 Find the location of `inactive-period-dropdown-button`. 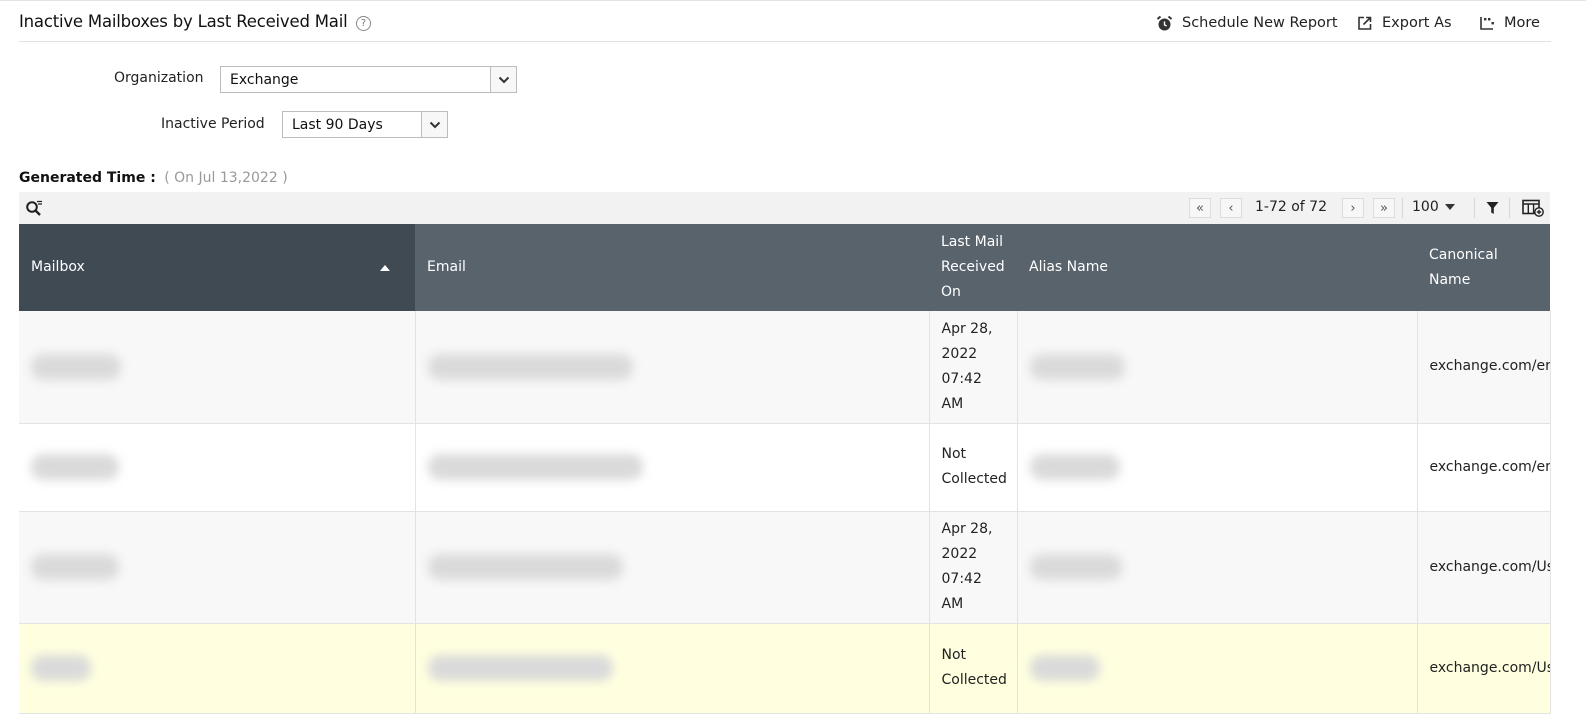

inactive-period-dropdown-button is located at coordinates (434, 124).